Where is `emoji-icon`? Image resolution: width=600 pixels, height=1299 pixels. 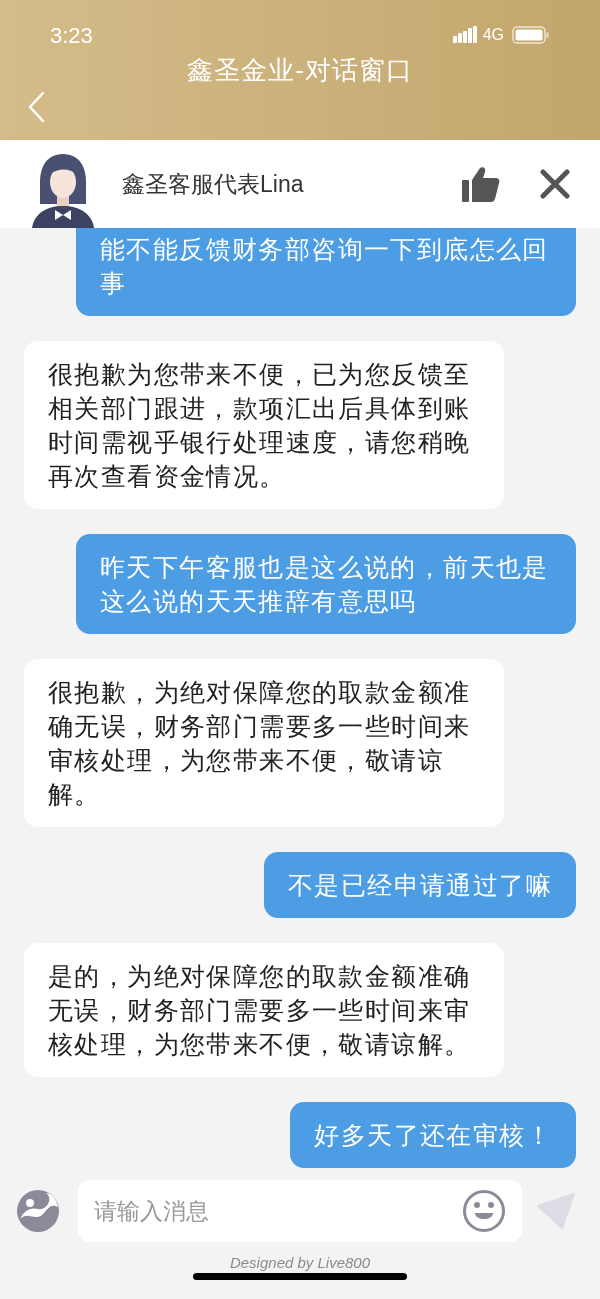
emoji-icon is located at coordinates (484, 1211).